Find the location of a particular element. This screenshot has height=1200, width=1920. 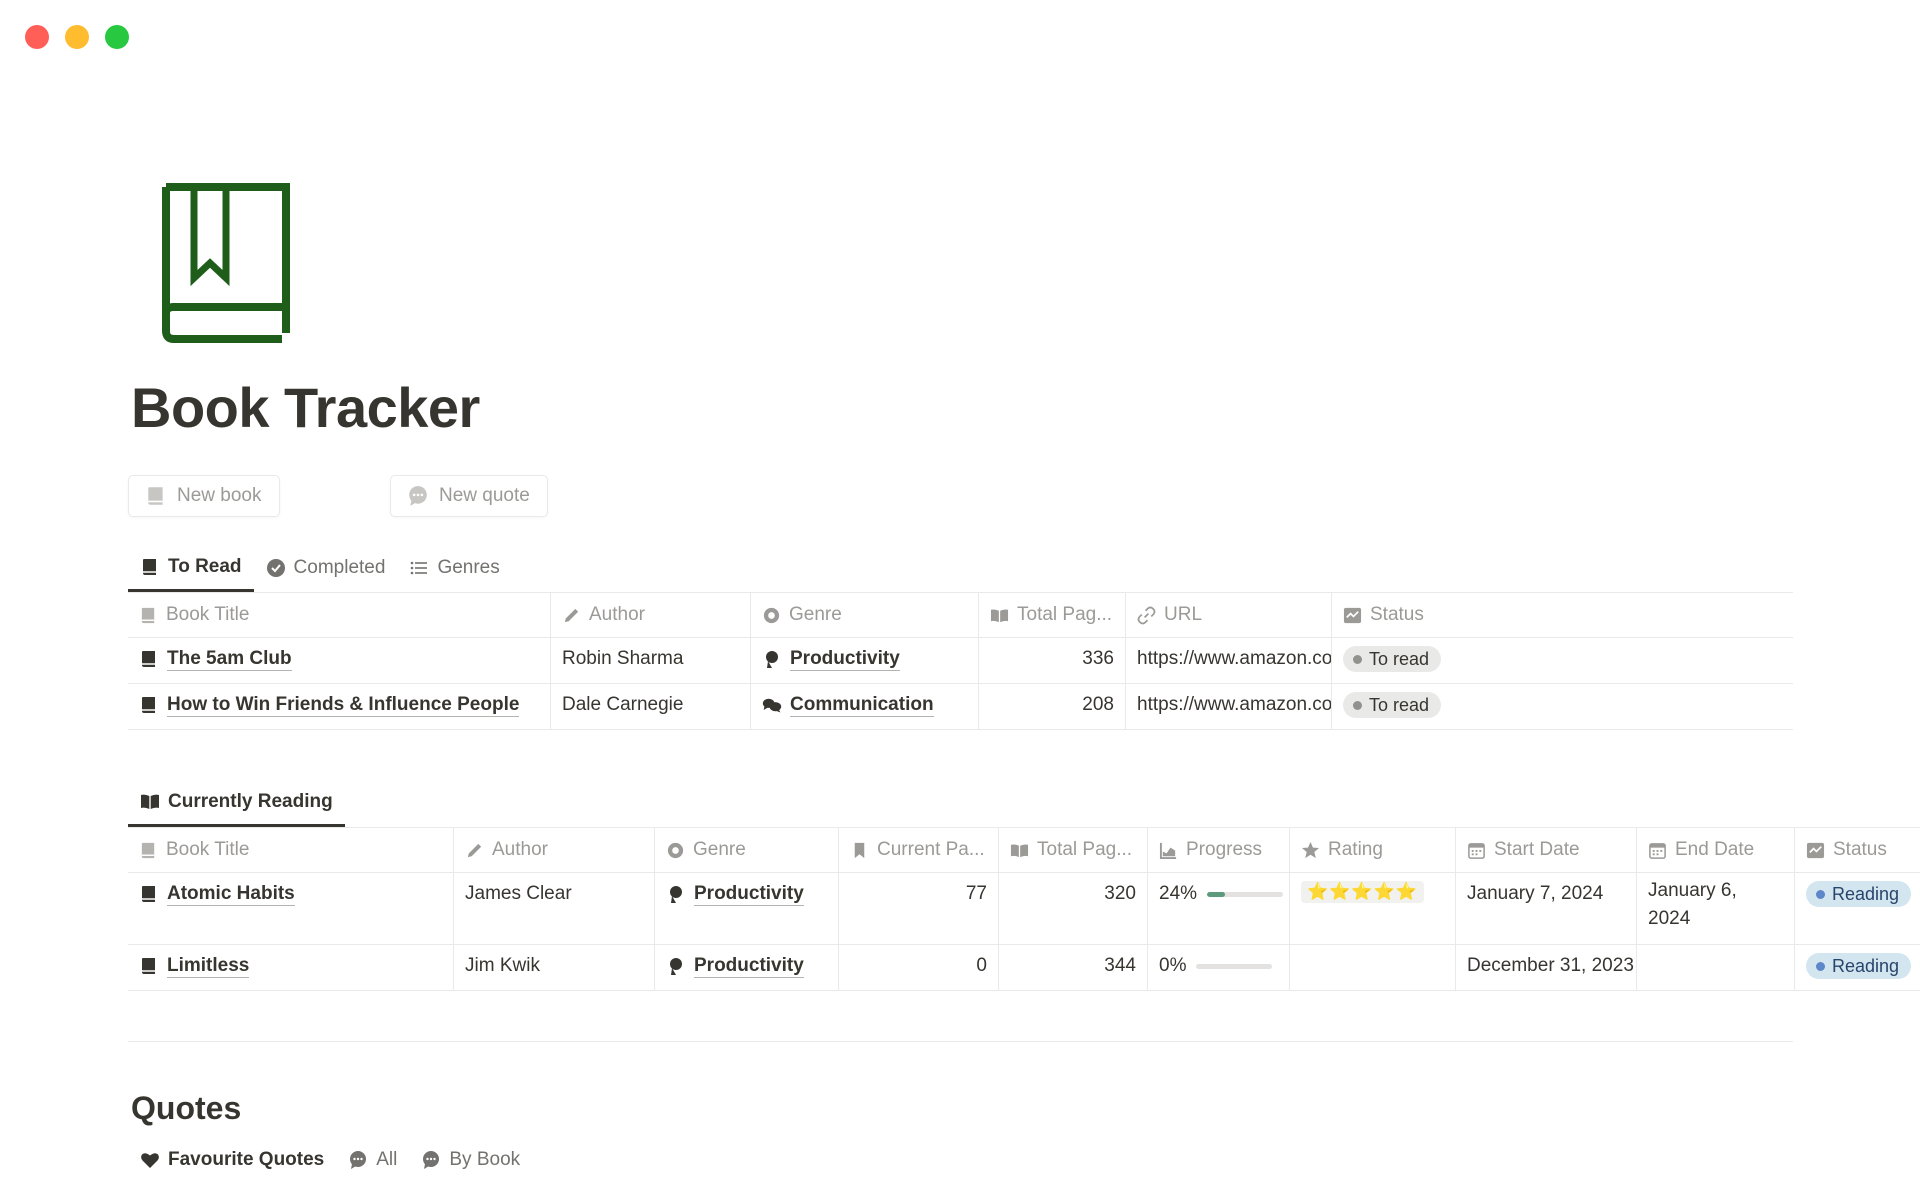

check-circle-icon is located at coordinates (275, 568).